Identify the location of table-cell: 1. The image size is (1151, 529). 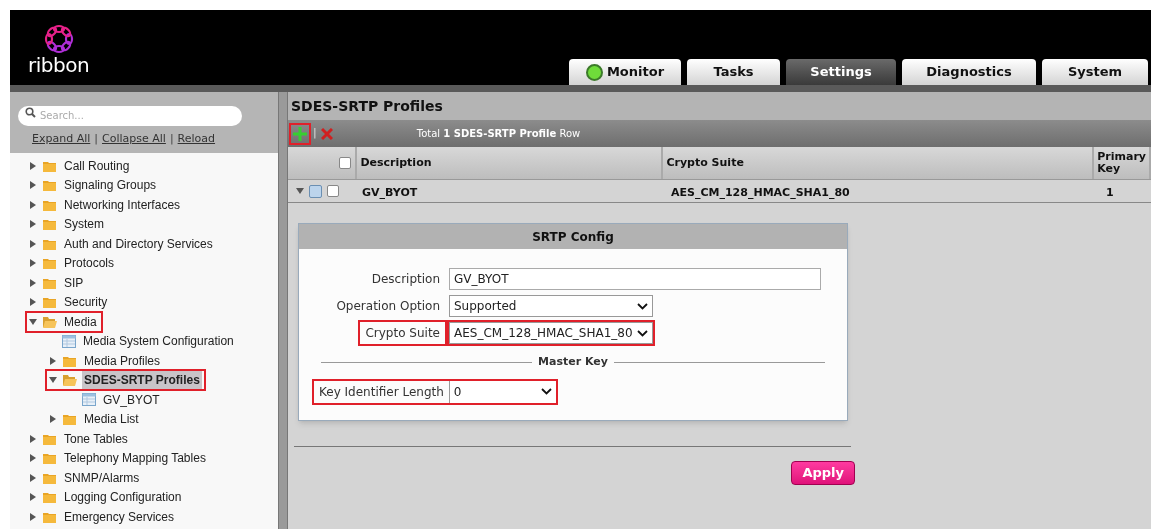
(1110, 192).